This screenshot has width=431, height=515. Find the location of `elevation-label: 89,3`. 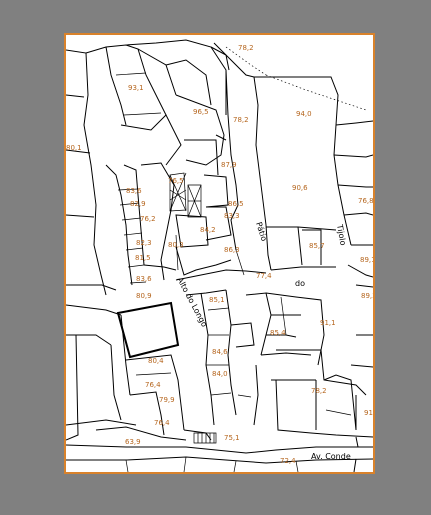

elevation-label: 89,3 is located at coordinates (367, 296).